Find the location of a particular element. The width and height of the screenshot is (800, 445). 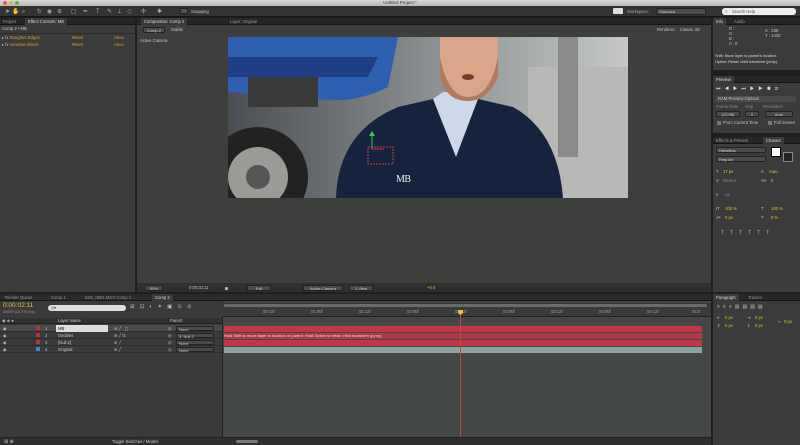

close-window-icon is located at coordinates (5, 3).